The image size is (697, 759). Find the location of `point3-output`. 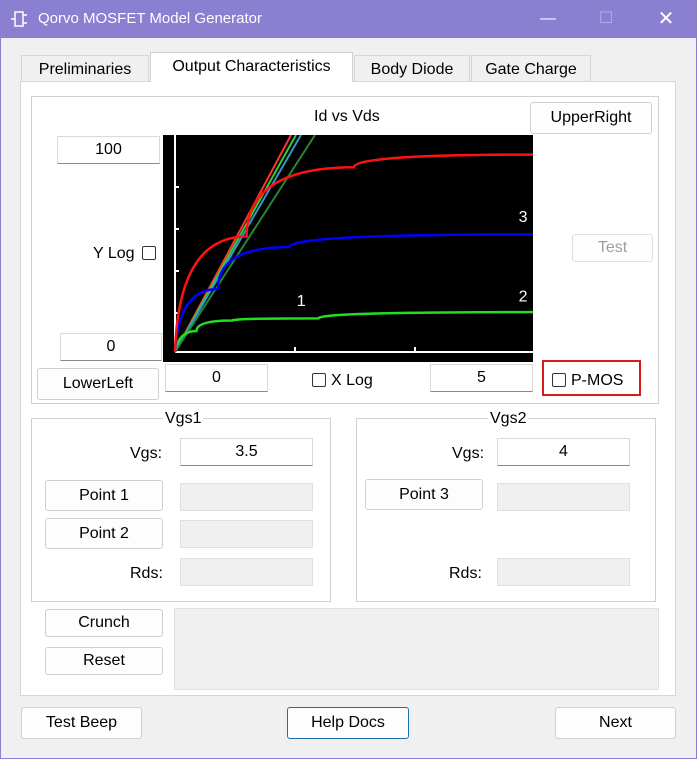

point3-output is located at coordinates (563, 497).